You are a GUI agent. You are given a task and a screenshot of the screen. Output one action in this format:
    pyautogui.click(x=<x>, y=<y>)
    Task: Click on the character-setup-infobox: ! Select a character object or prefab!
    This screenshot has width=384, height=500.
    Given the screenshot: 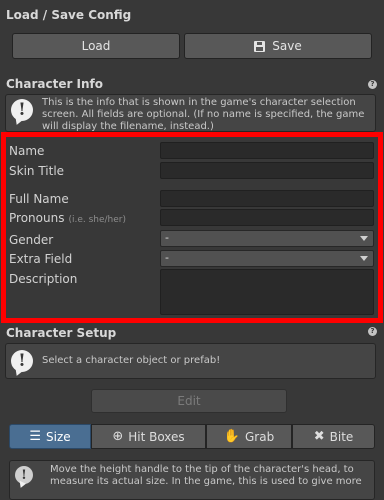 What is the action you would take?
    pyautogui.click(x=190, y=361)
    